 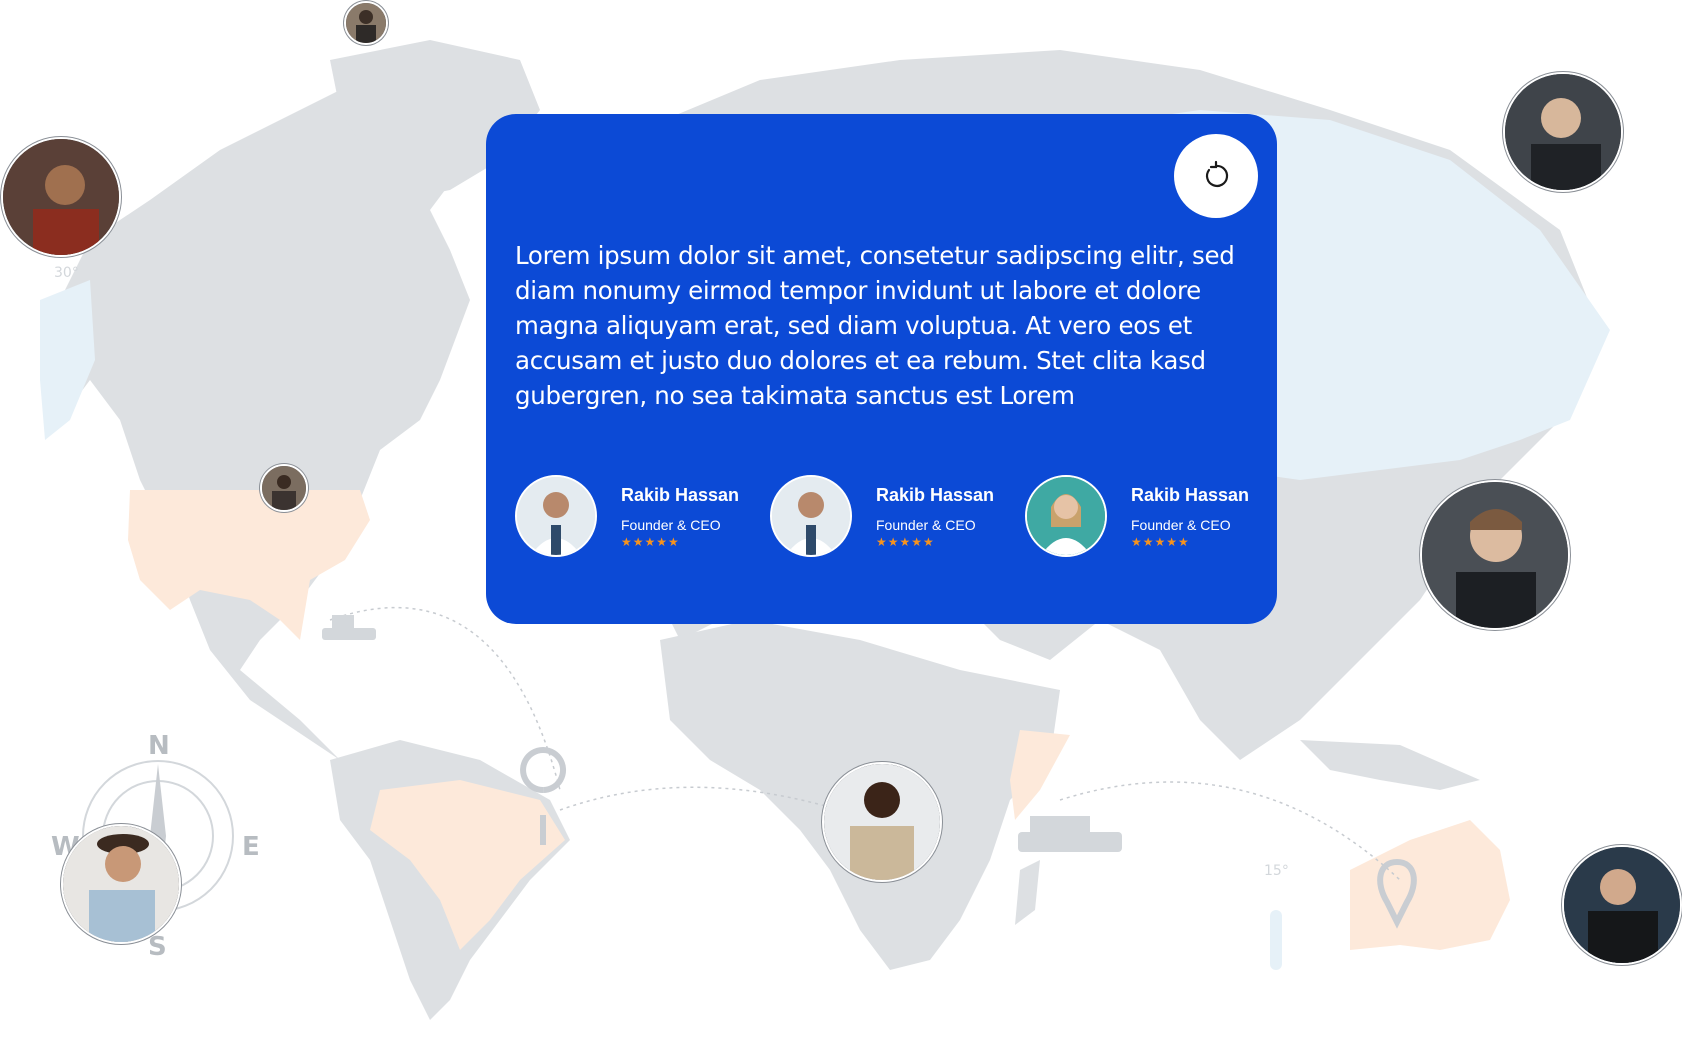 What do you see at coordinates (67, 360) in the screenshot?
I see `alaska` at bounding box center [67, 360].